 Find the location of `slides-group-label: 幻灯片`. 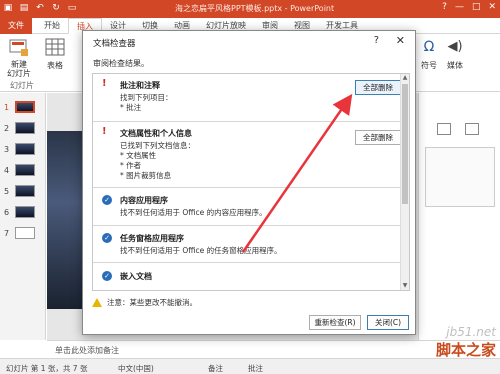

slides-group-label: 幻灯片 is located at coordinates (22, 85).